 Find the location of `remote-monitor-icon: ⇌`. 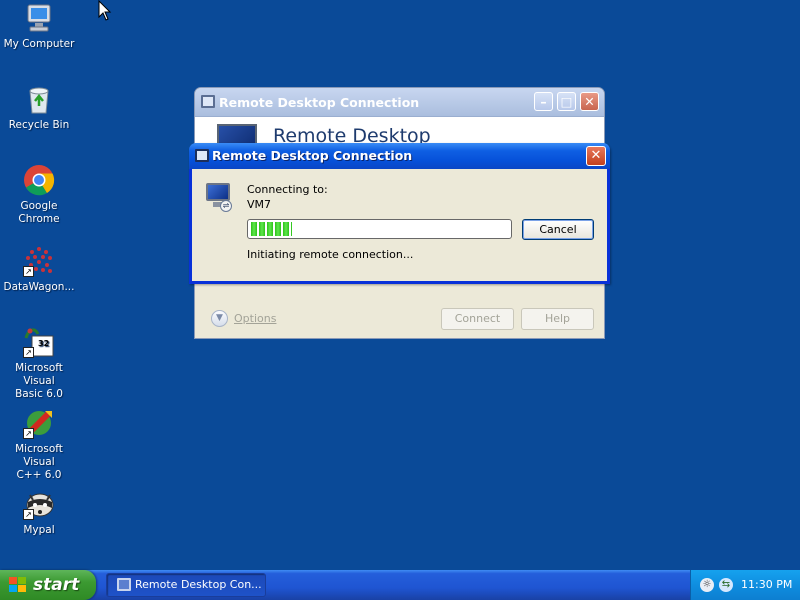

remote-monitor-icon: ⇌ is located at coordinates (219, 198).